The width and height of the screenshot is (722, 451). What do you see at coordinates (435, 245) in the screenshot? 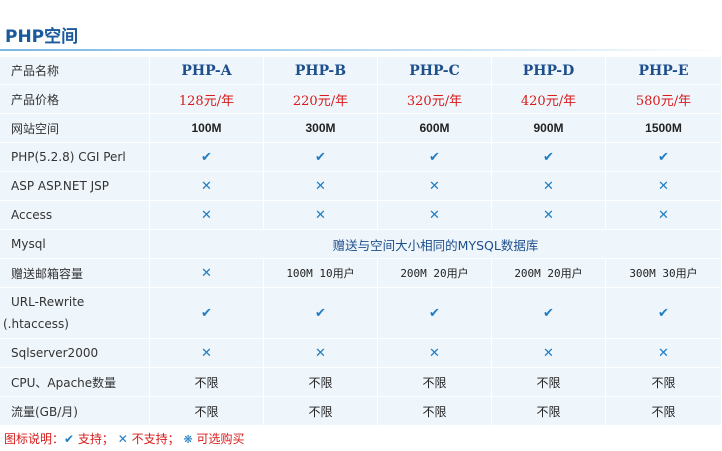
I see `mysql-note: 赠送与空间大小相同的MYSQL数据库` at bounding box center [435, 245].